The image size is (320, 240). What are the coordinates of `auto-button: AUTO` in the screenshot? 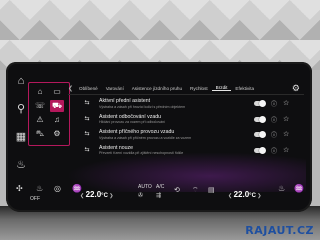 It's located at (145, 187).